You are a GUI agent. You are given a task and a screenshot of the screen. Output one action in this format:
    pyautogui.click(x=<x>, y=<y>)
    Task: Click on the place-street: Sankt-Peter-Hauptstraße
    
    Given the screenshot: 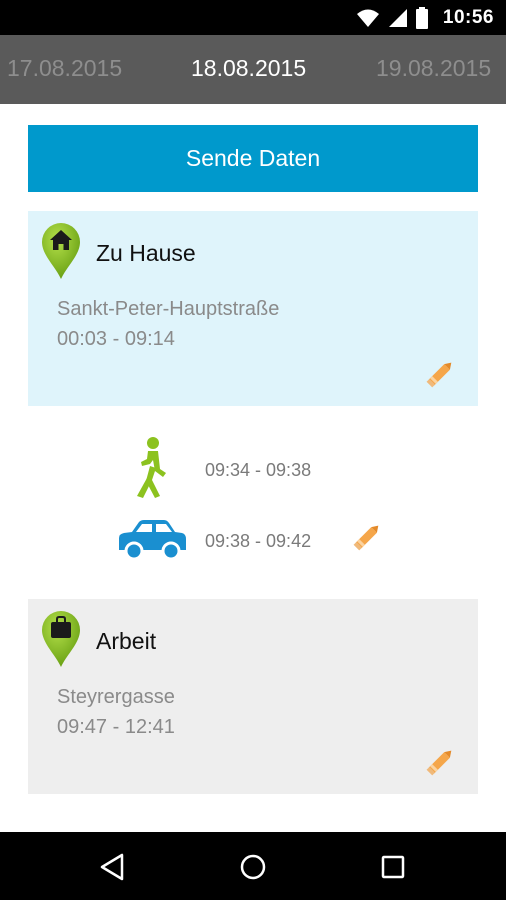 What is the action you would take?
    pyautogui.click(x=168, y=309)
    